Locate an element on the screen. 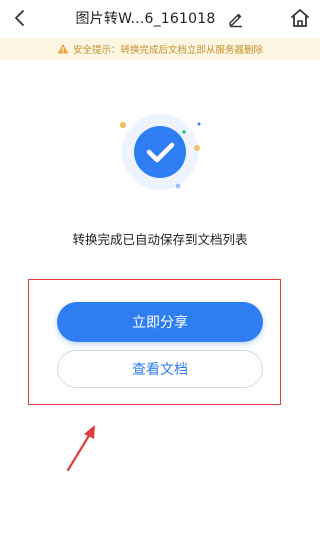  title-area: 图片转W...6_161018 is located at coordinates (160, 18).